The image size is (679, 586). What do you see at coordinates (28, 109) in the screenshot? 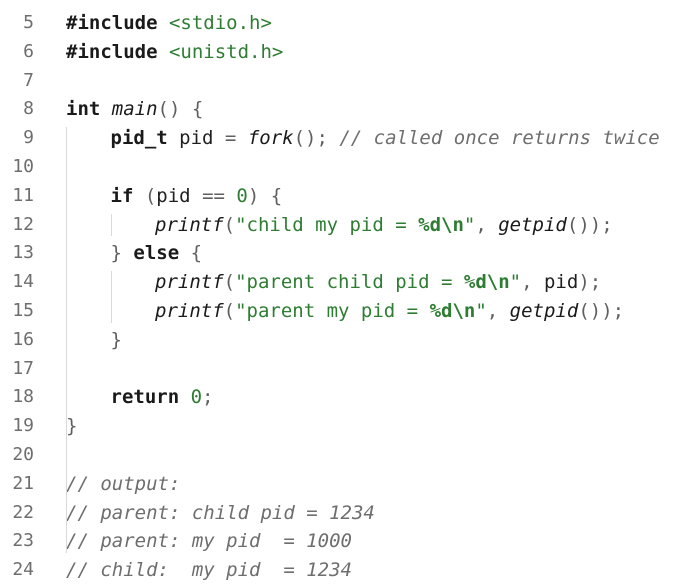
I see `line-number: 8` at bounding box center [28, 109].